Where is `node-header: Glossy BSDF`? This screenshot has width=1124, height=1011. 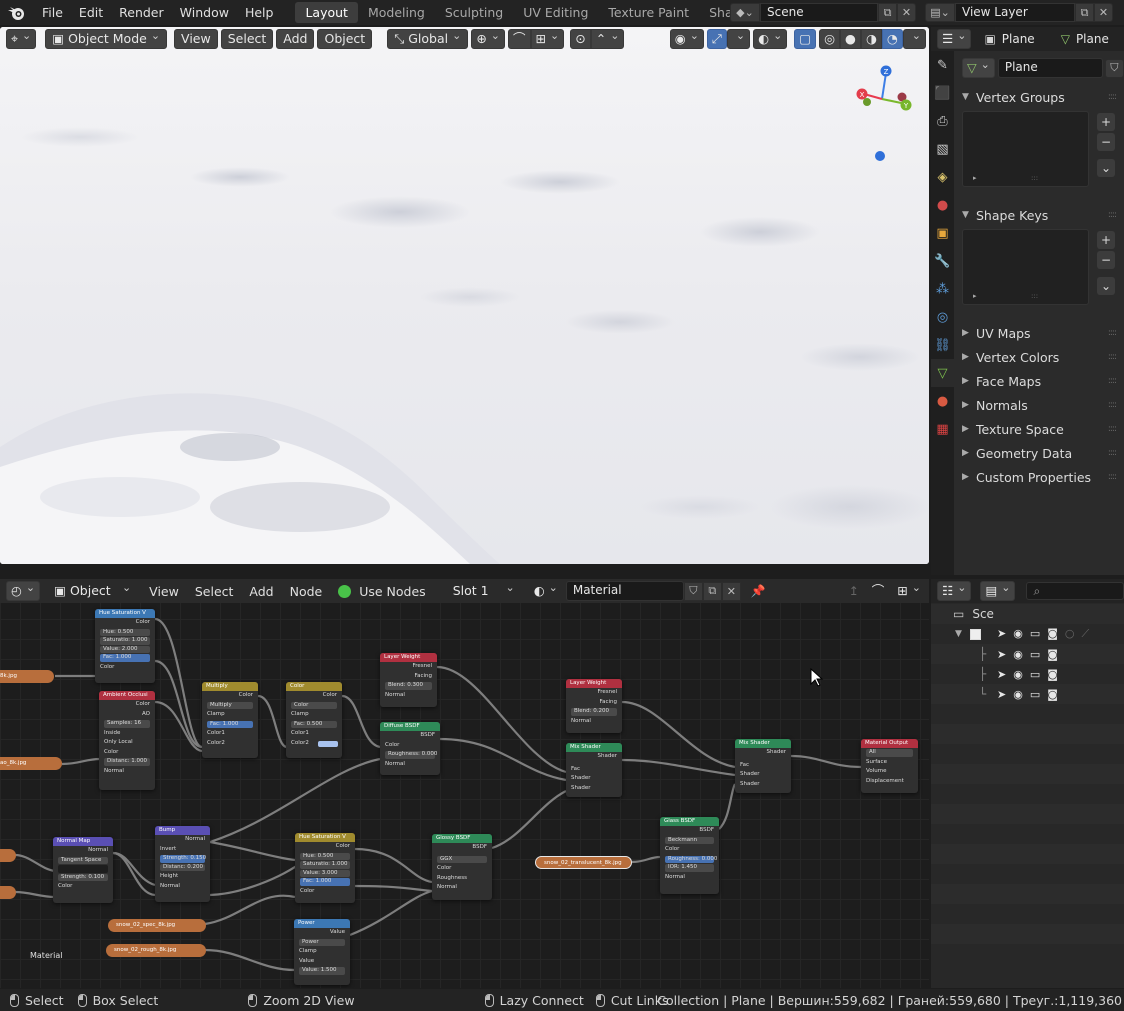 node-header: Glossy BSDF is located at coordinates (462, 838).